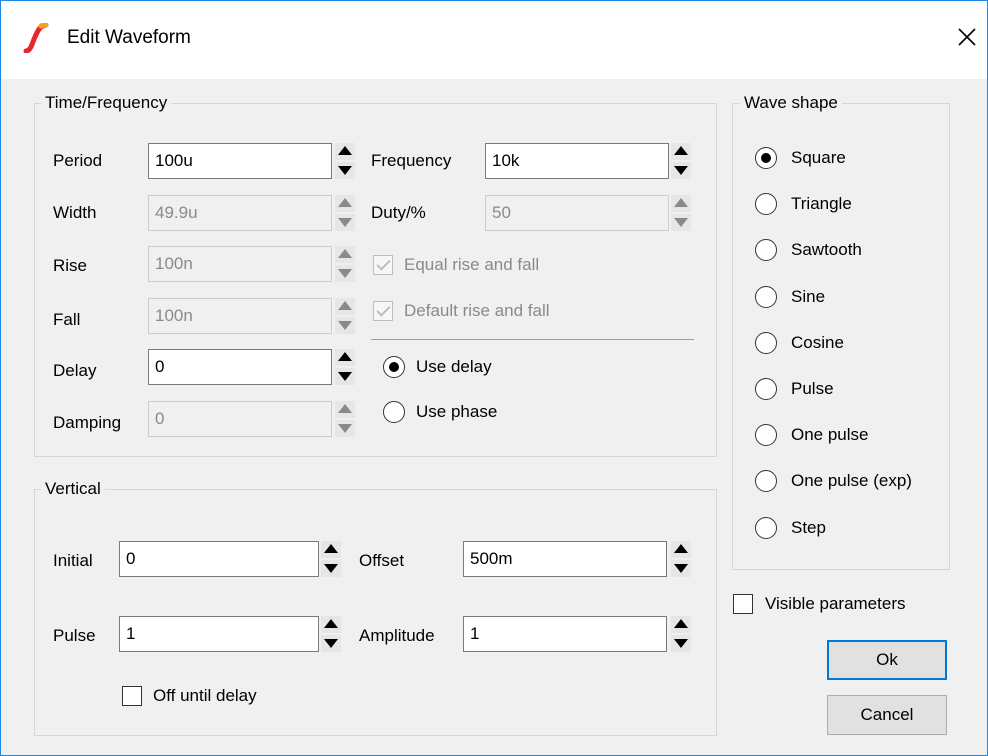 The width and height of the screenshot is (988, 756). Describe the element at coordinates (70, 265) in the screenshot. I see `rise-label: Rise` at that location.